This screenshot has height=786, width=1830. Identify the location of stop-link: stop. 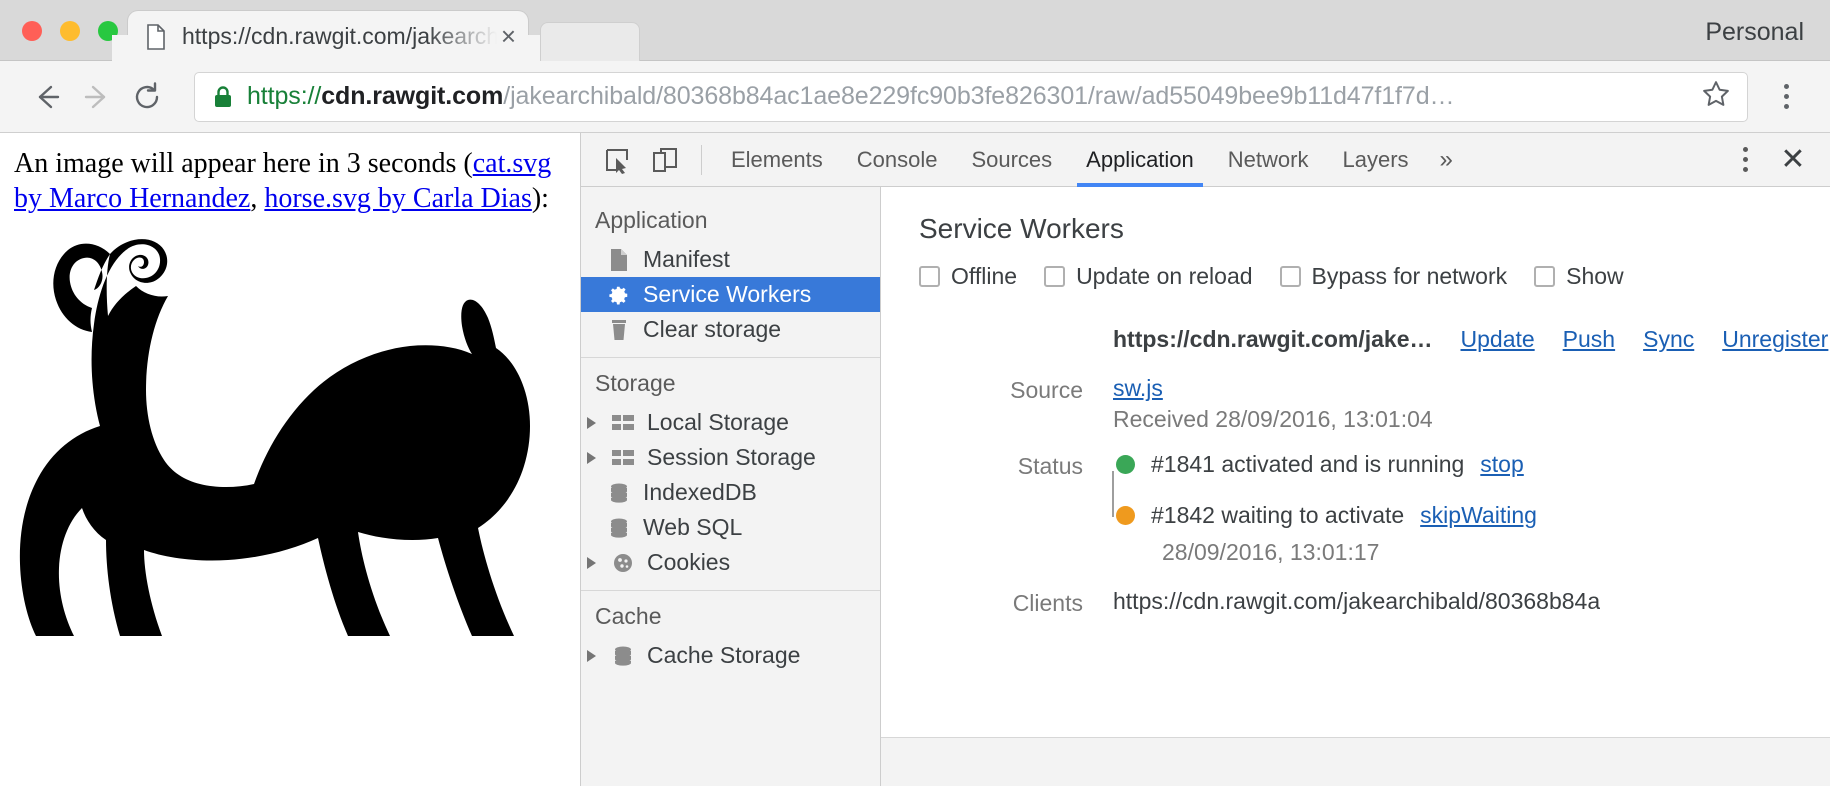
(1501, 464).